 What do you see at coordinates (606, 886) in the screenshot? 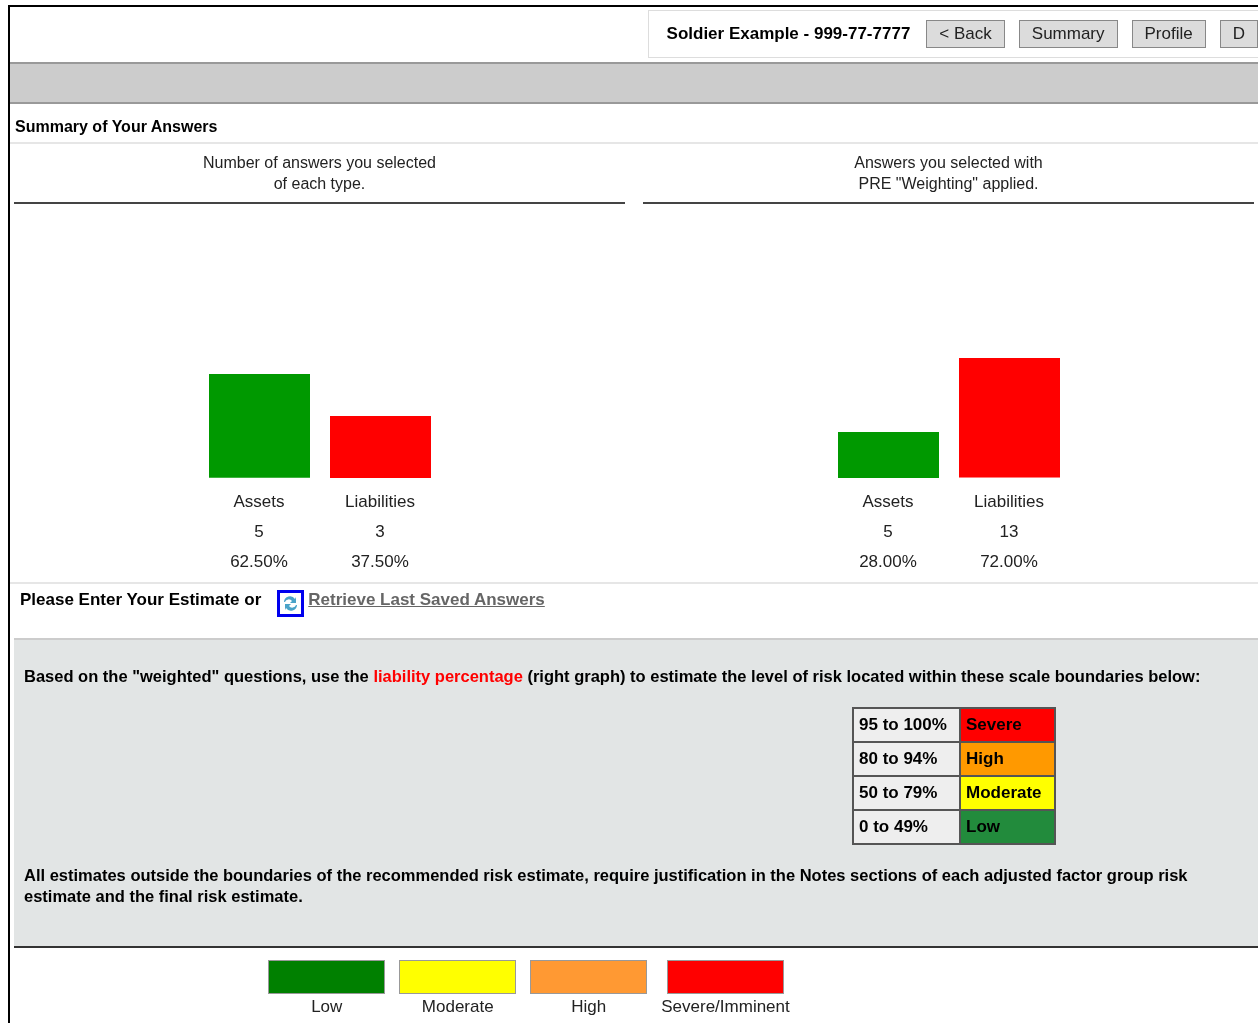
I see `note-text: All estimates outside the boundaries of the recommended risk estimate, require justification in the Notes sections of each adjusted factor group risk estimate and the final risk estimate.` at bounding box center [606, 886].